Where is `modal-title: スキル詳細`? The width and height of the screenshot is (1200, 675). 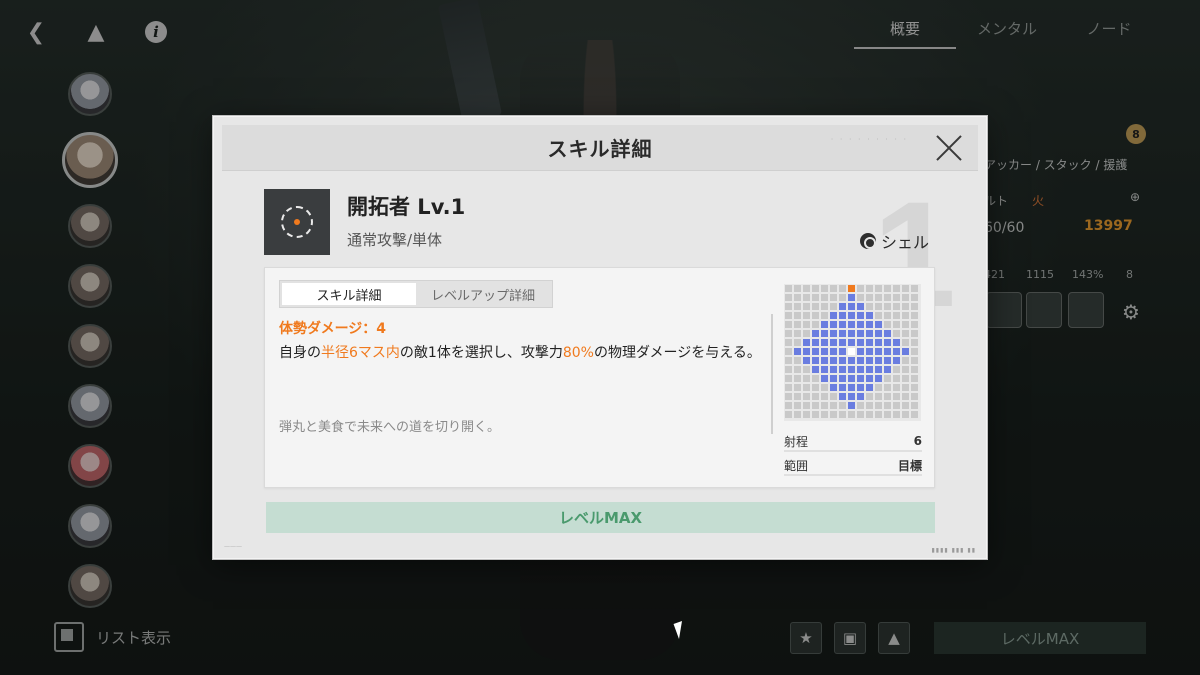
modal-title: スキル詳細 is located at coordinates (600, 149).